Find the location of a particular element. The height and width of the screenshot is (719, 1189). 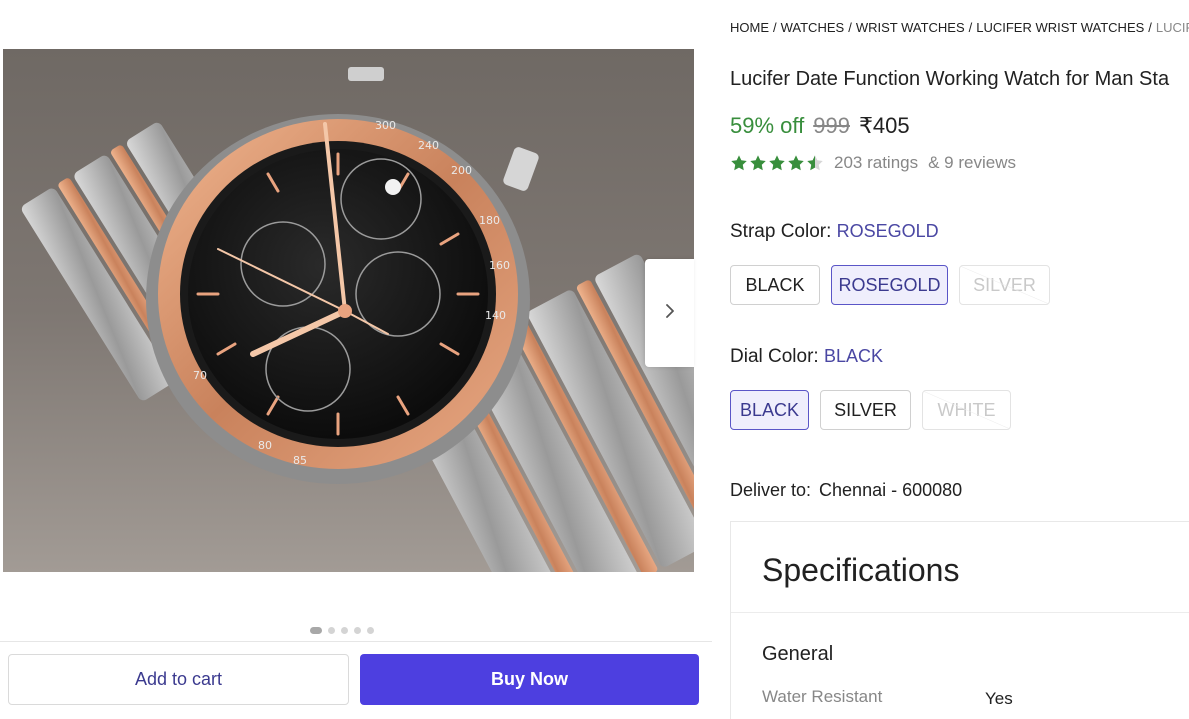

spec-value-water-resistant: Yes is located at coordinates (999, 698).